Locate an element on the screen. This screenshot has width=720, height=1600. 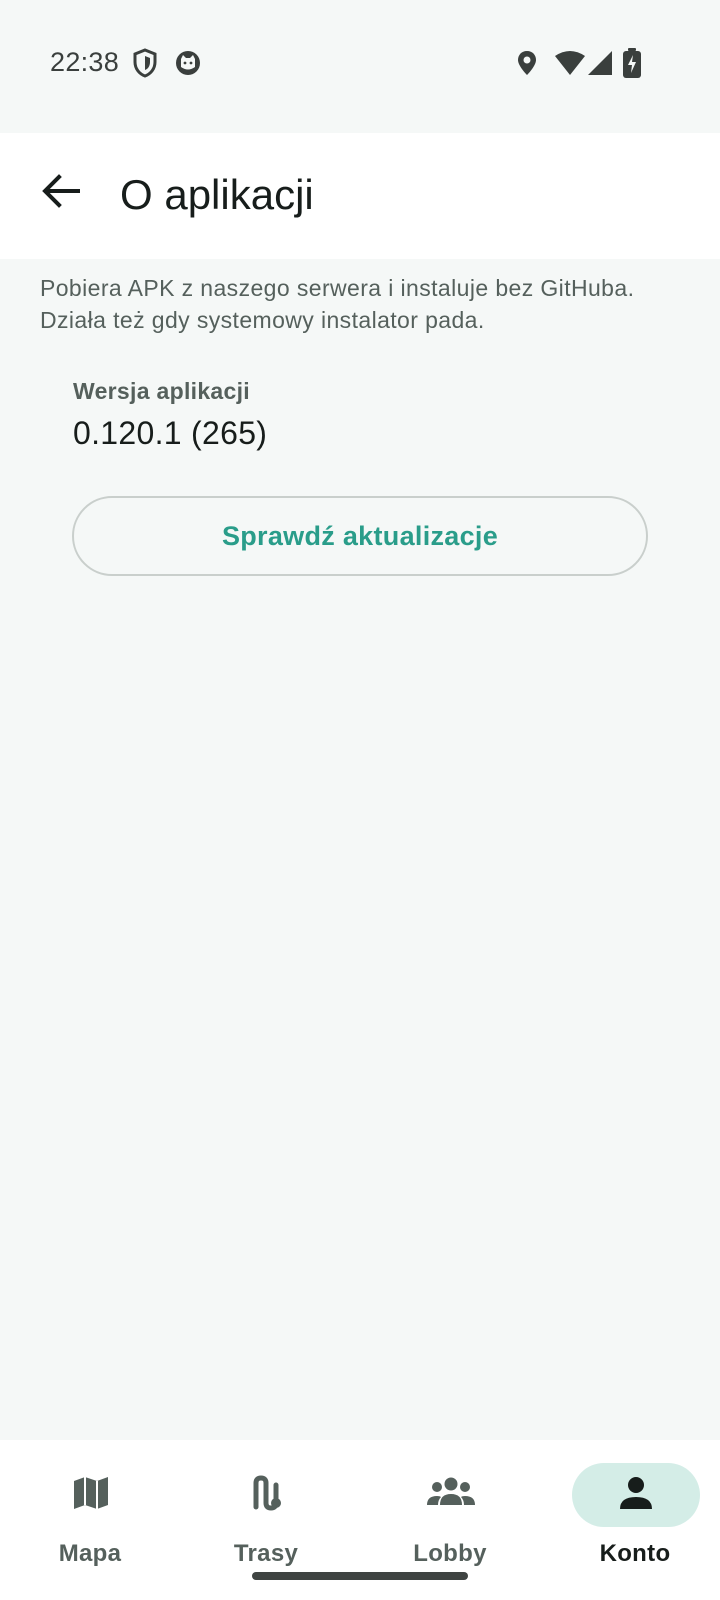
nav-label-lobby: Lobby is located at coordinates (450, 1553).